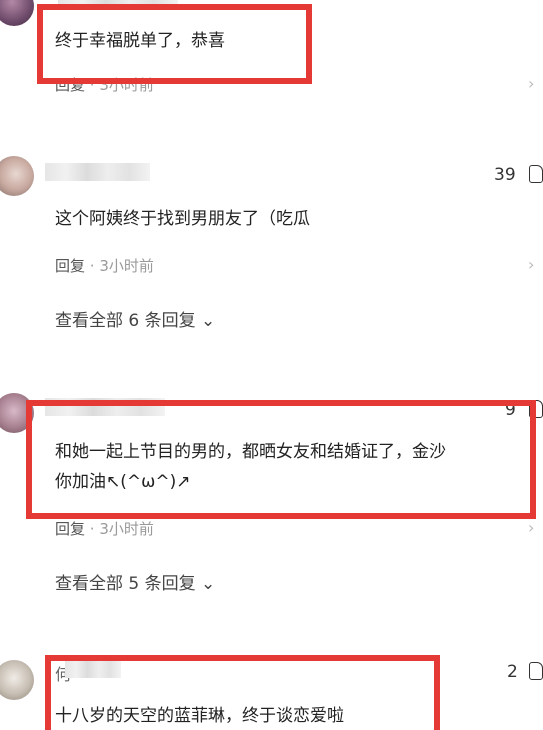  Describe the element at coordinates (125, 321) in the screenshot. I see `view-all-label: 查看全部 6 条回复` at that location.